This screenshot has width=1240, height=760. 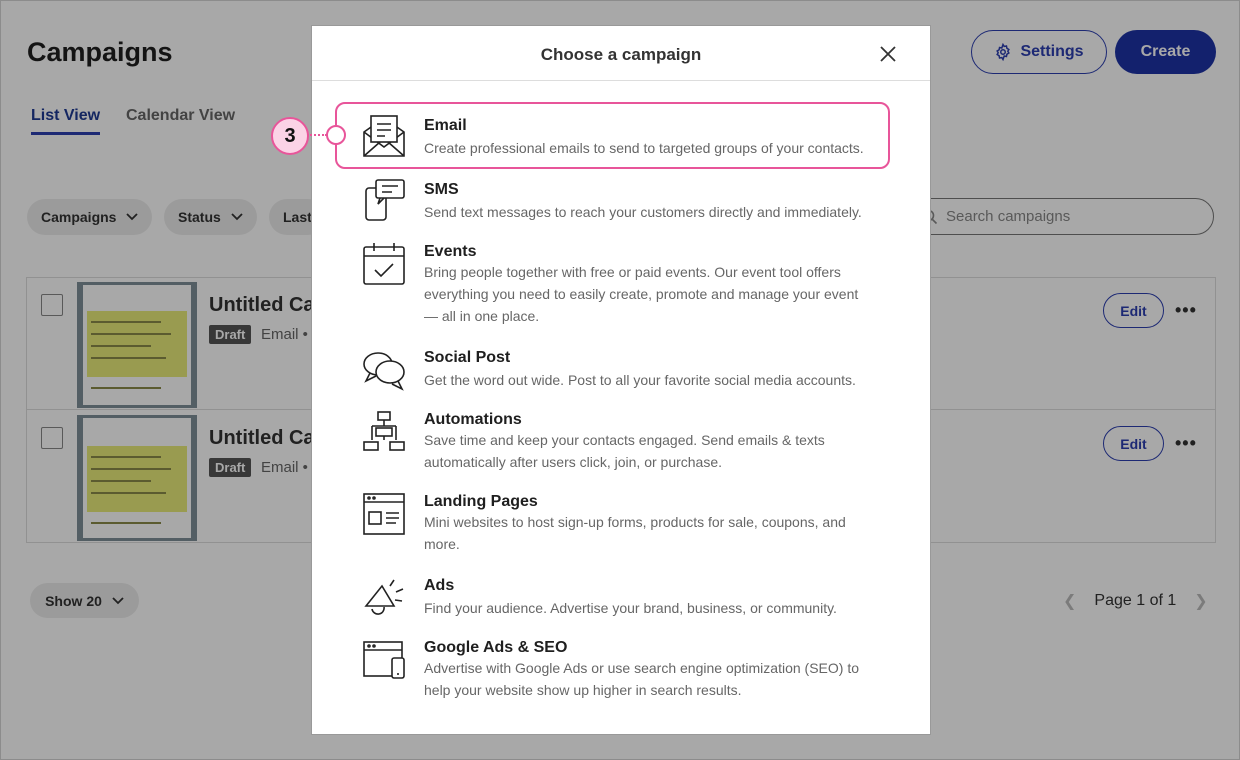 I want to click on modal-header: Choose a campaign, so click(x=621, y=53).